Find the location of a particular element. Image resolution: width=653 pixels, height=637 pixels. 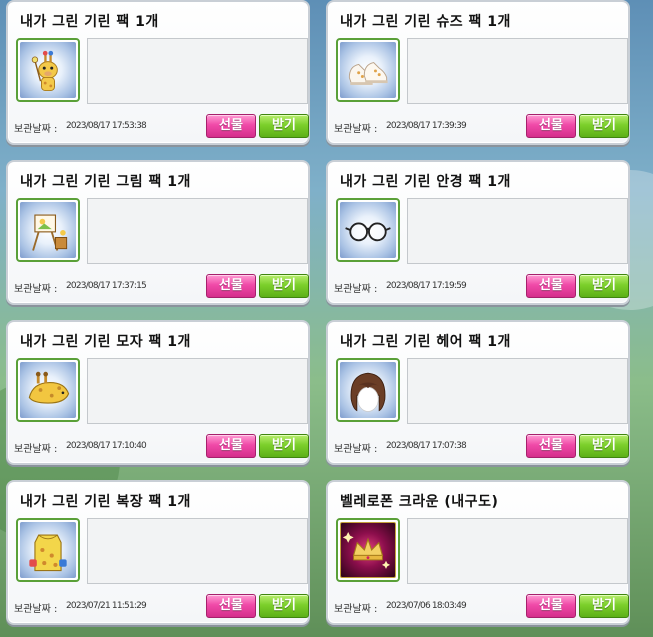

item-title: 내가 그린 기린 슈즈 팩 1개 is located at coordinates (425, 22).